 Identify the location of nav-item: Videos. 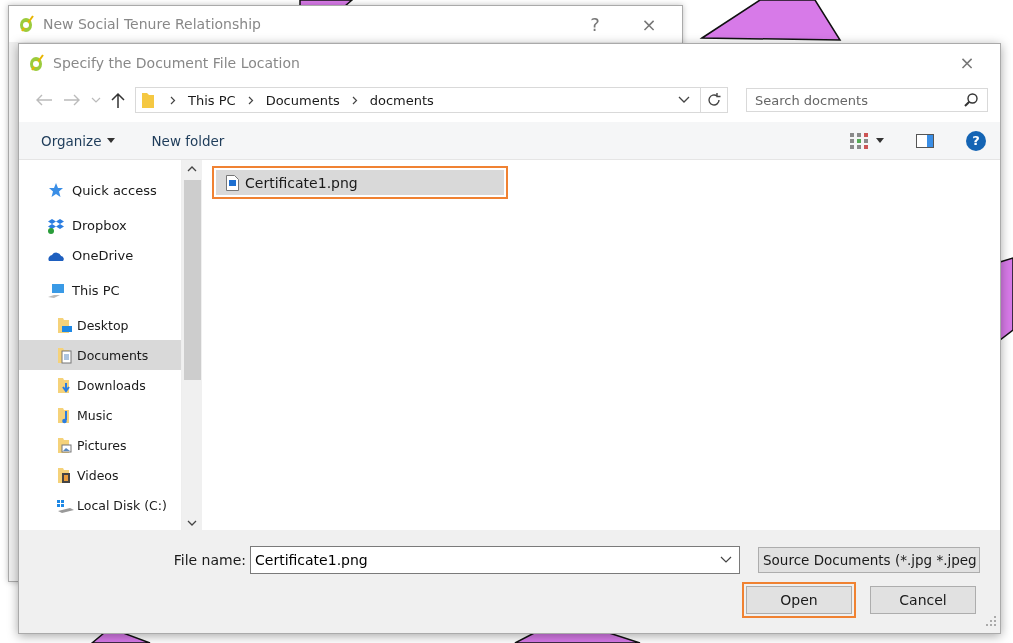
(100, 475).